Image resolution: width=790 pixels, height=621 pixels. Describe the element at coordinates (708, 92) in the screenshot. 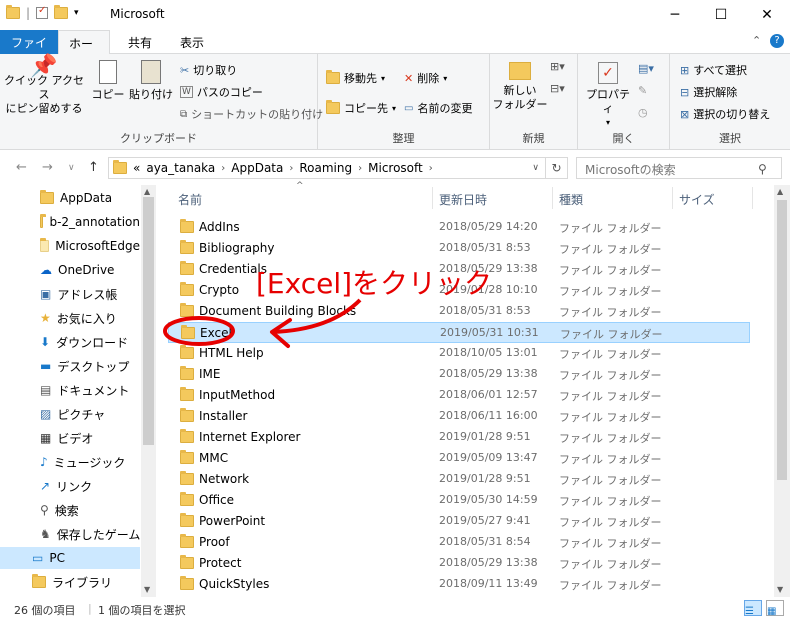

I see `select-none-button: ⊟ 選択解除` at that location.